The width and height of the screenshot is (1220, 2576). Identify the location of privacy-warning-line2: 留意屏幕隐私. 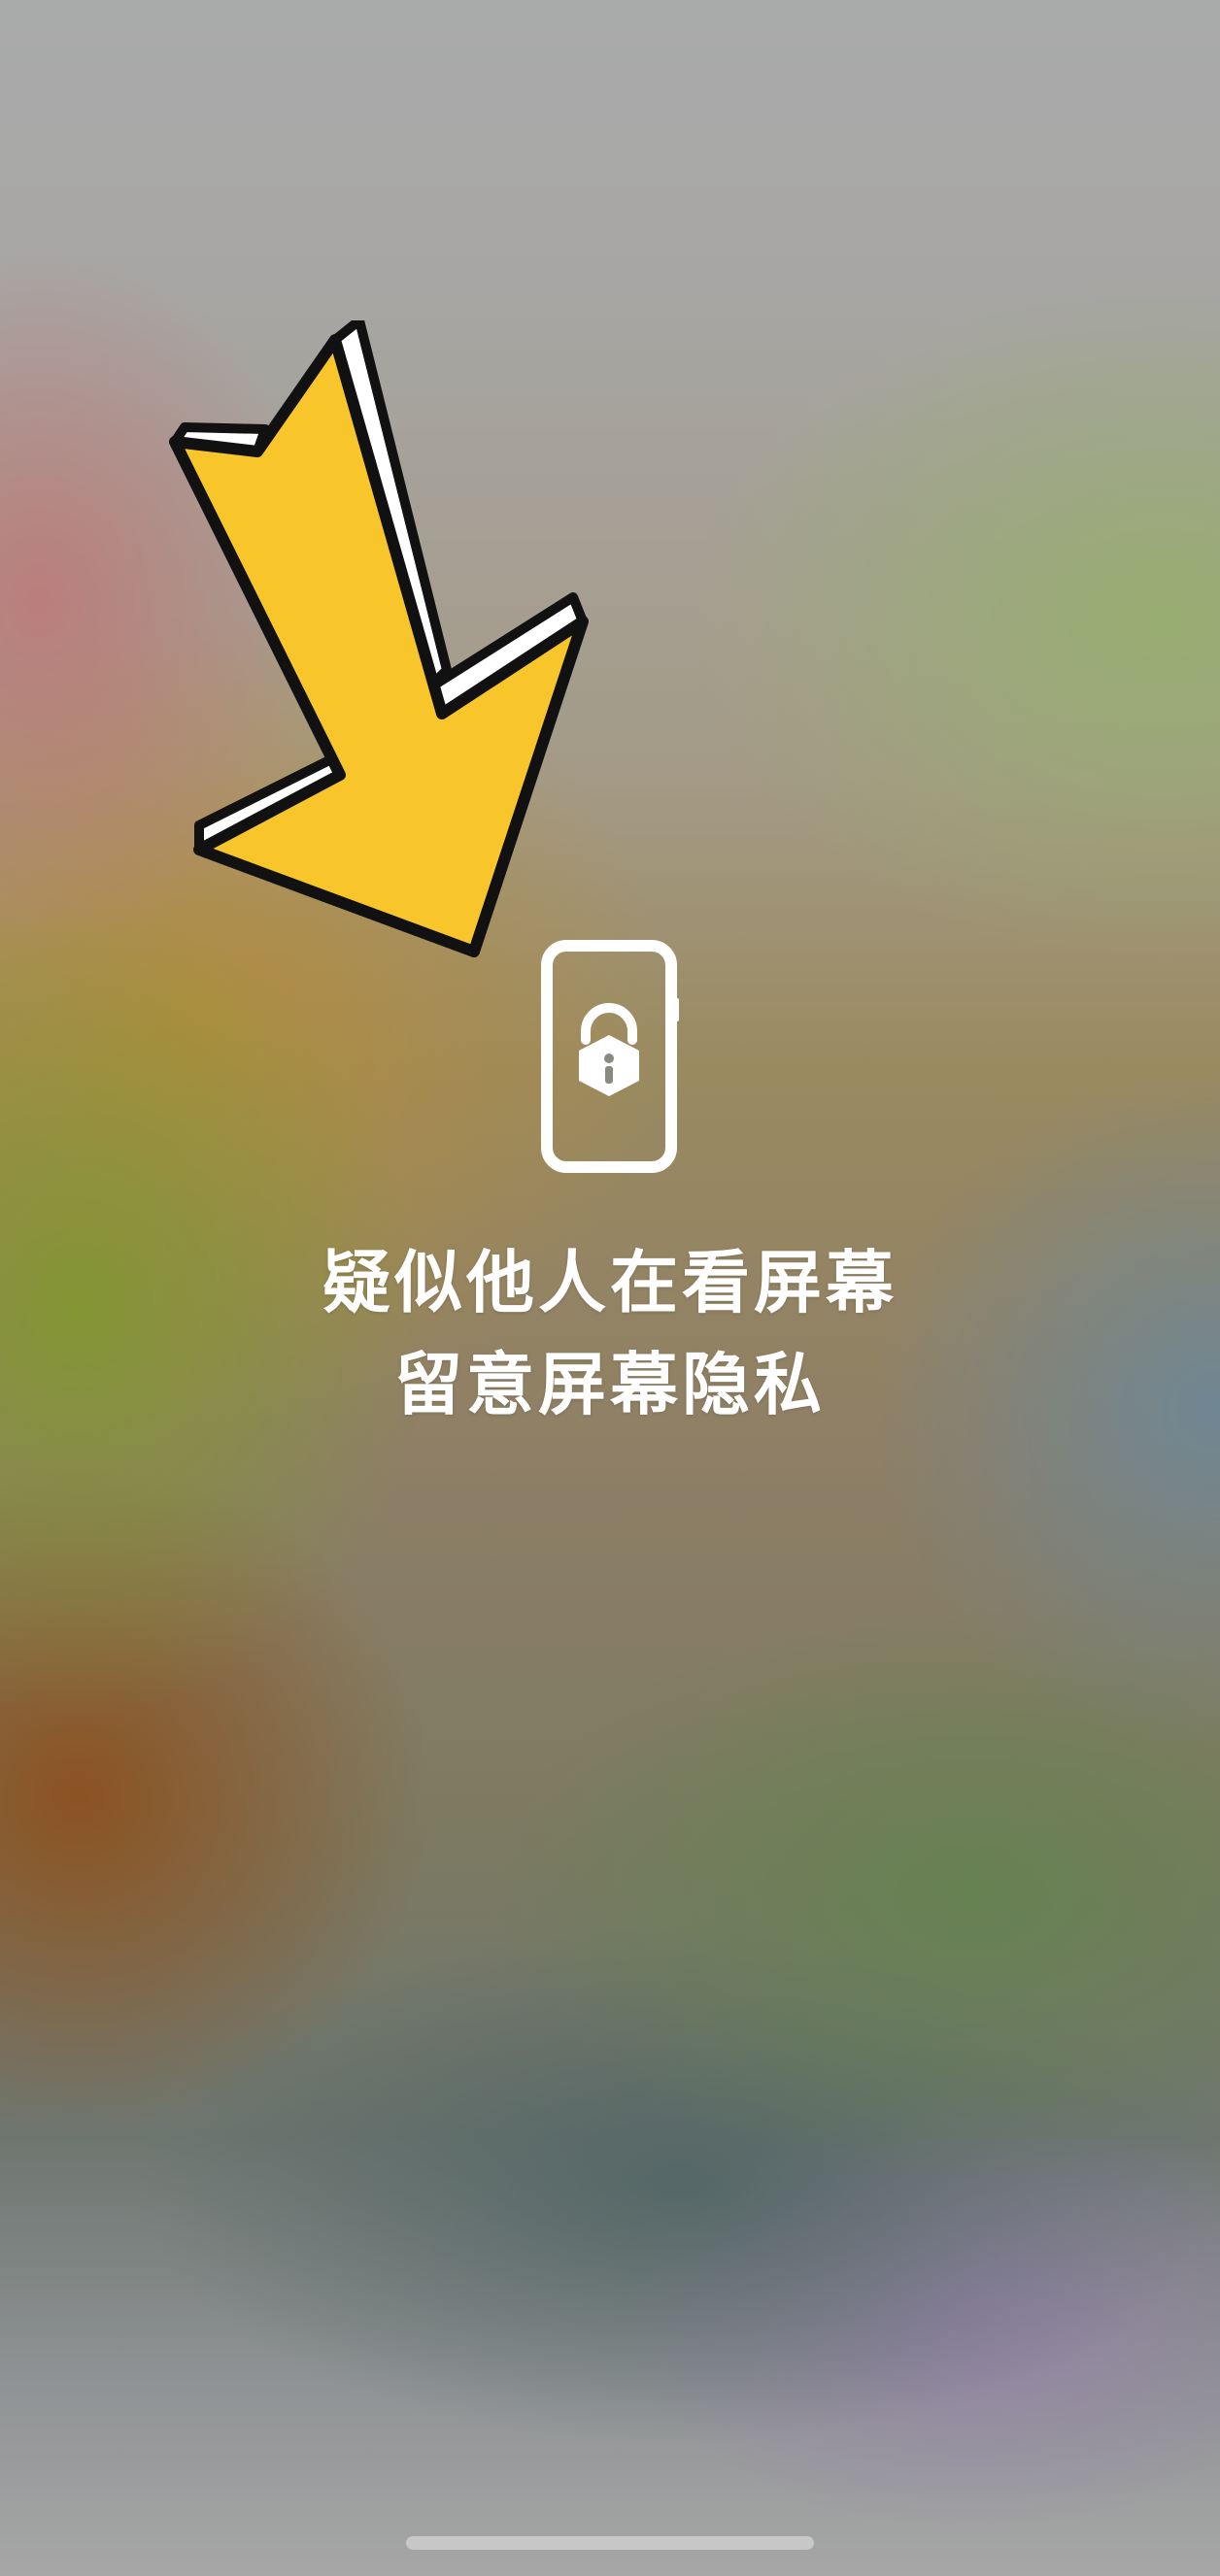
(610, 1384).